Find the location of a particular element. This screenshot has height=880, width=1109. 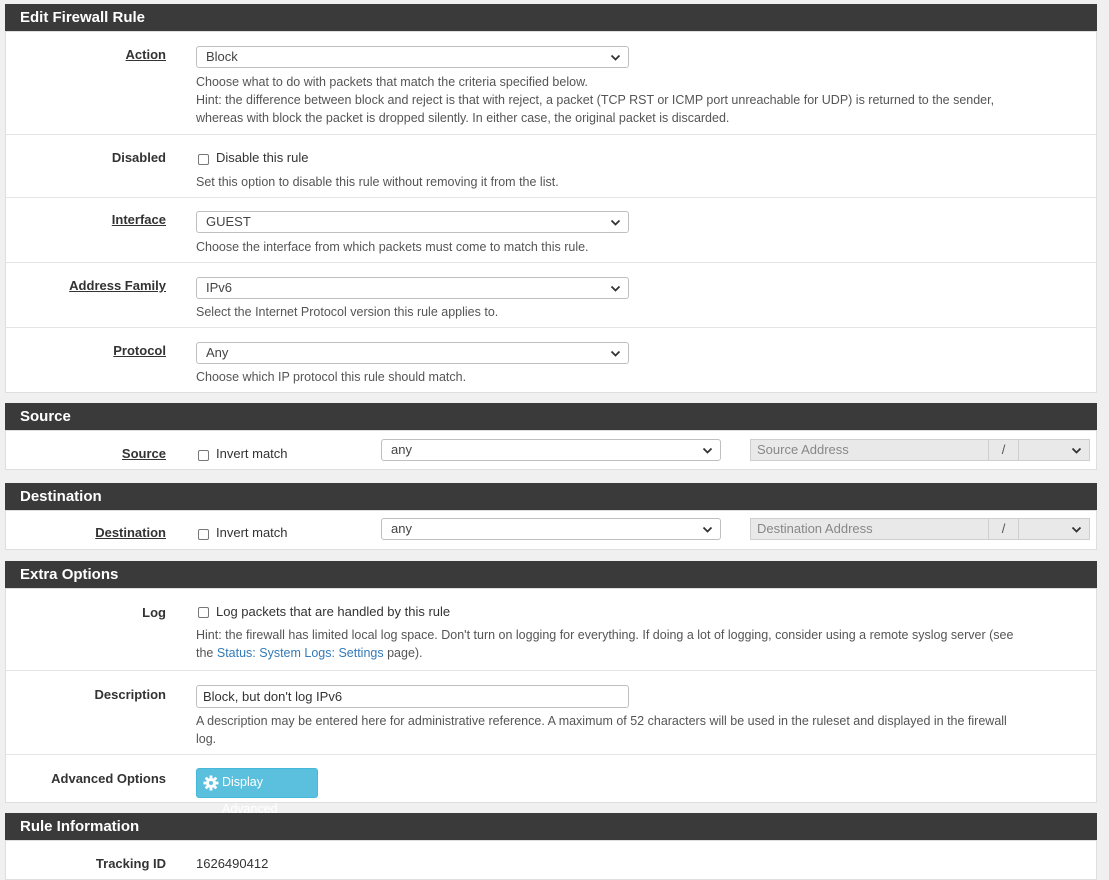

interface-select: GUEST is located at coordinates (412, 222).